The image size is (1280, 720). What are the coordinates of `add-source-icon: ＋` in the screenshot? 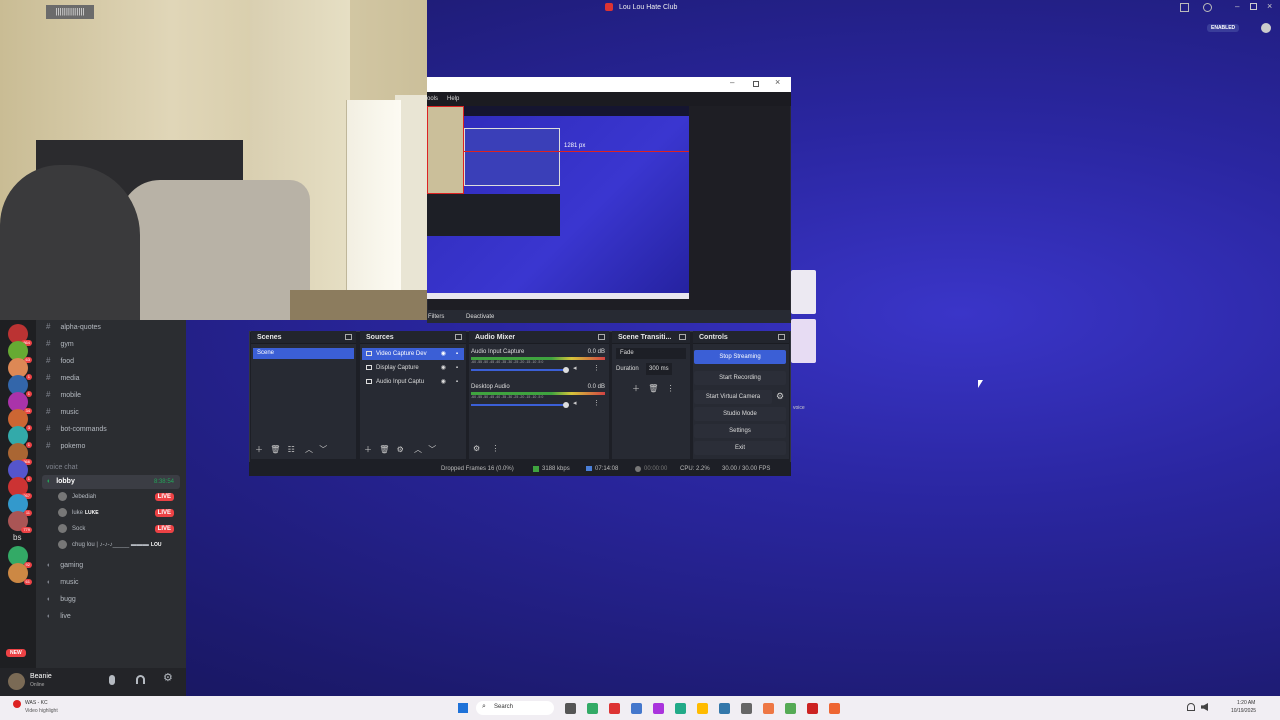 It's located at (368, 449).